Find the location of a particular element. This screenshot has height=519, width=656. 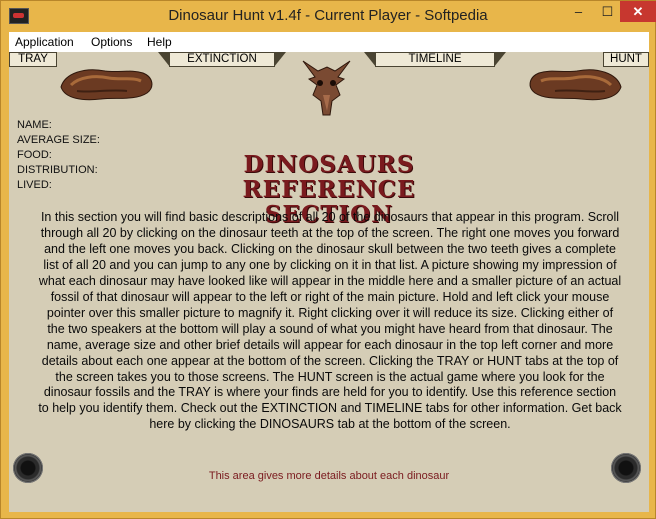

minimize-button: – is located at coordinates (578, 11).